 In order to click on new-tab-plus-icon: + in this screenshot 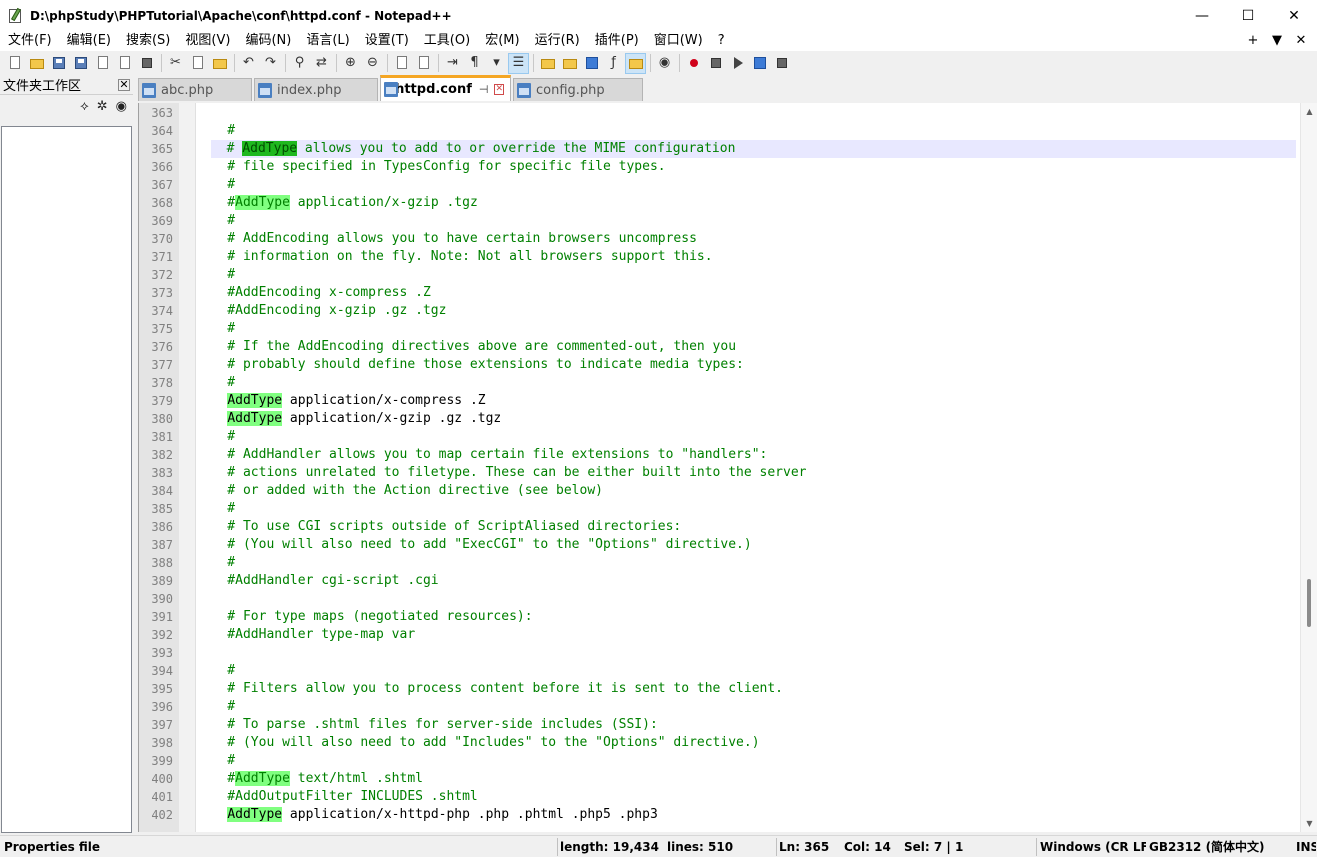, I will do `click(1253, 41)`.